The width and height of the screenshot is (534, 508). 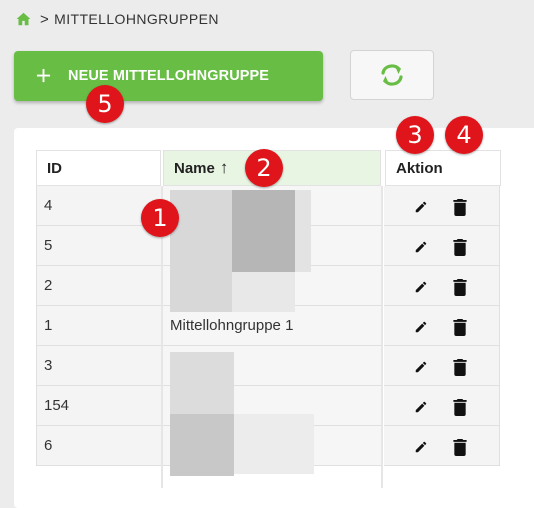 What do you see at coordinates (464, 135) in the screenshot?
I see `marker-4: 4` at bounding box center [464, 135].